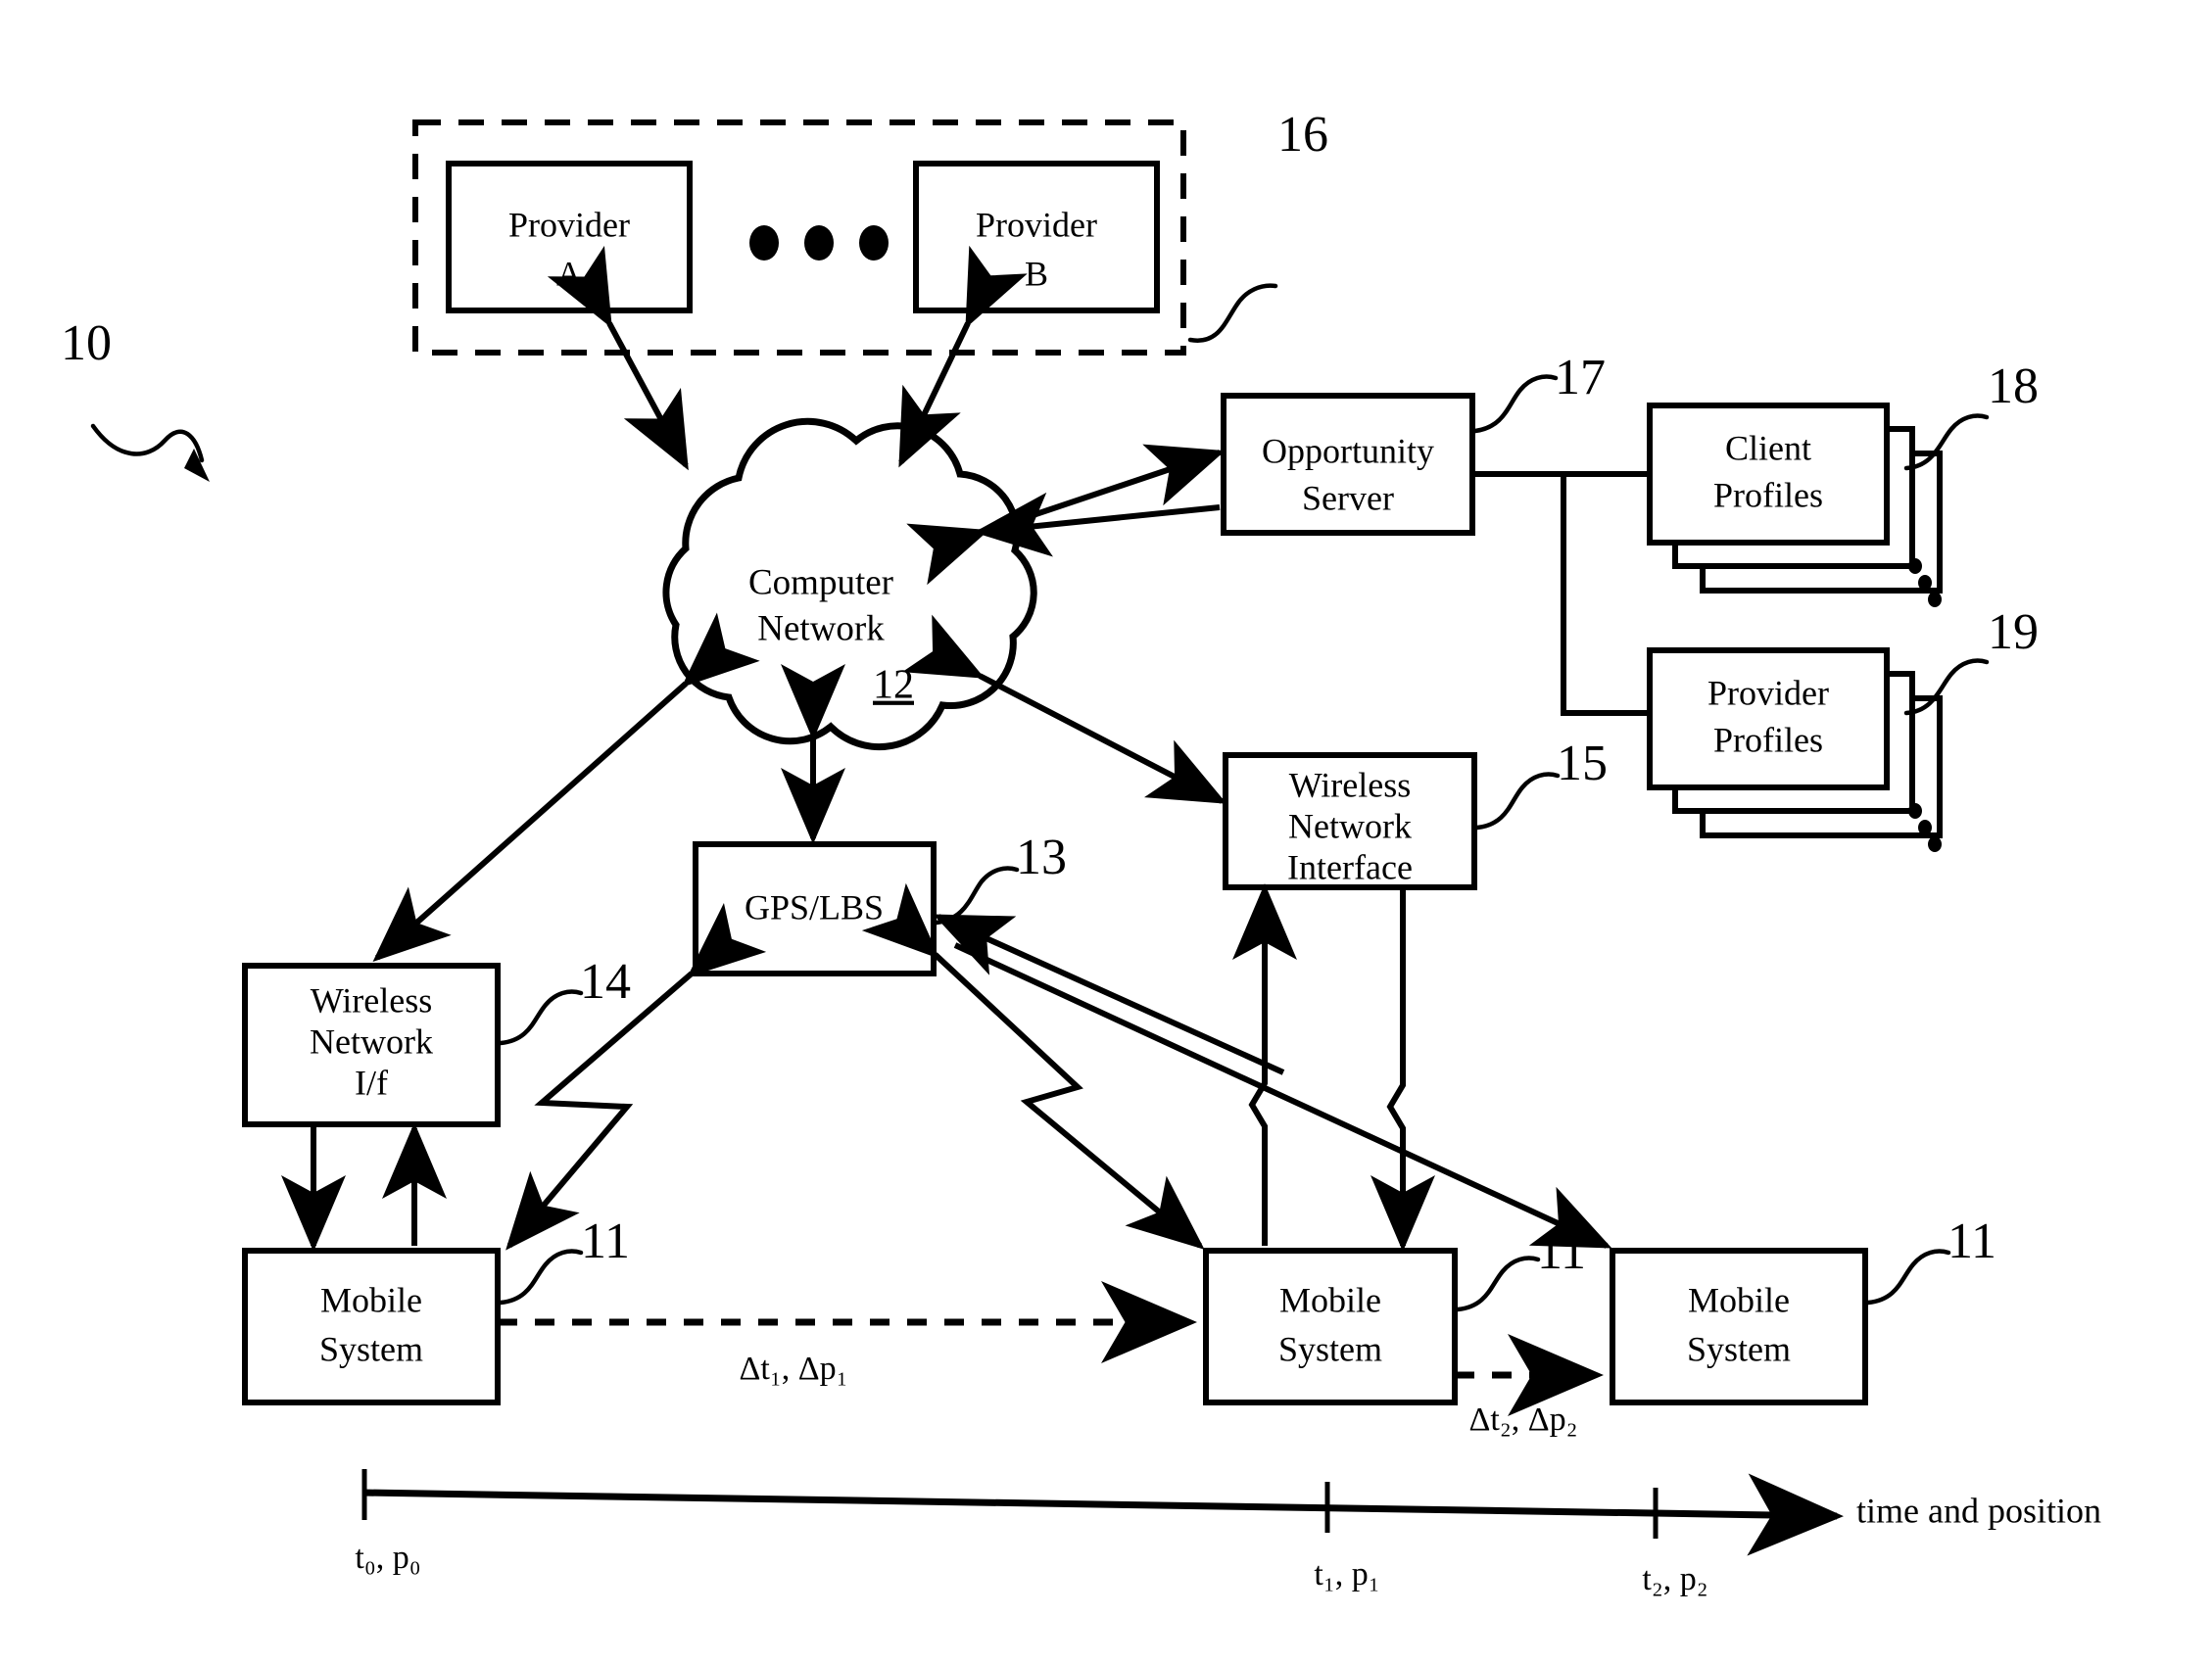 The height and width of the screenshot is (1663, 2212). Describe the element at coordinates (569, 237) in the screenshot. I see `provider-a-box` at that location.